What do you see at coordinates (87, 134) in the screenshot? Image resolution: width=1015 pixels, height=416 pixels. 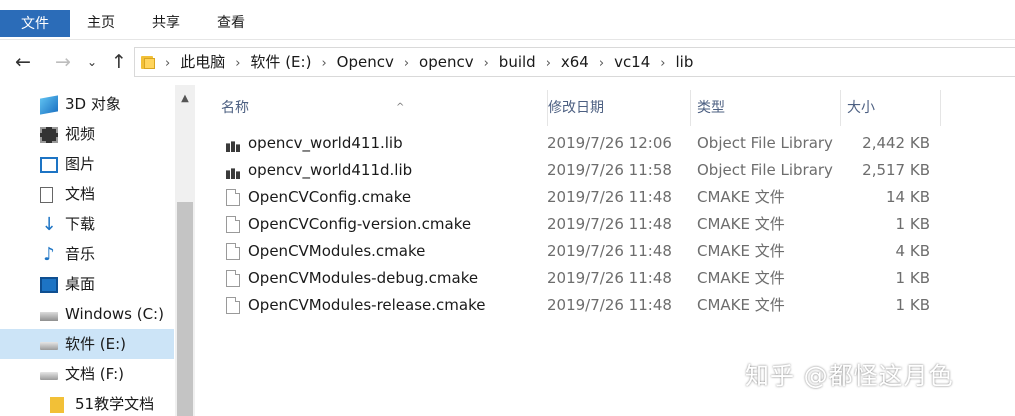 I see `sidebar-item-videos: 视频` at bounding box center [87, 134].